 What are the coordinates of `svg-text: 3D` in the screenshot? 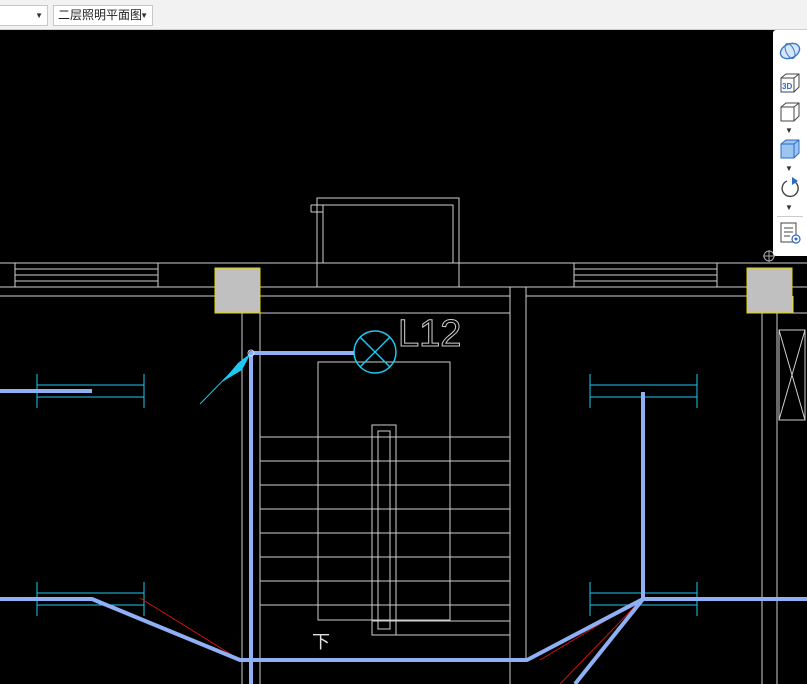 It's located at (787, 86).